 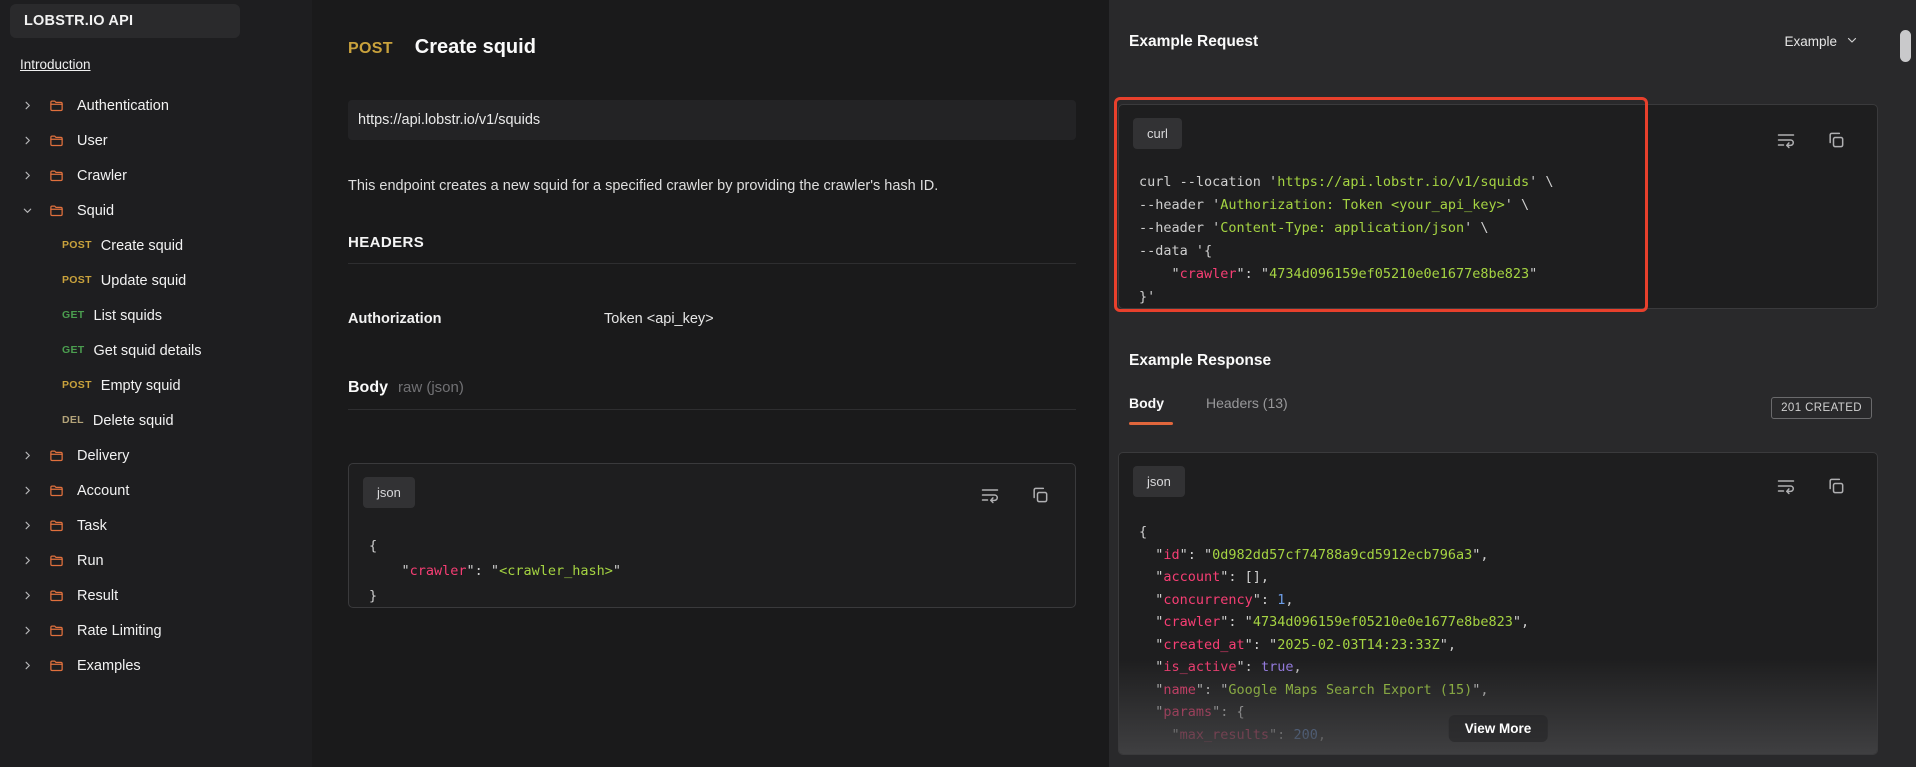 I want to click on sidebar-item-label: Delivery, so click(x=103, y=455).